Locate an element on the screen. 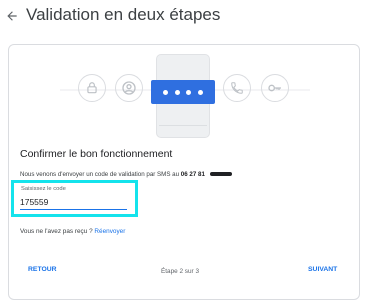 The height and width of the screenshot is (308, 368). next-button: SUIVANT is located at coordinates (322, 269).